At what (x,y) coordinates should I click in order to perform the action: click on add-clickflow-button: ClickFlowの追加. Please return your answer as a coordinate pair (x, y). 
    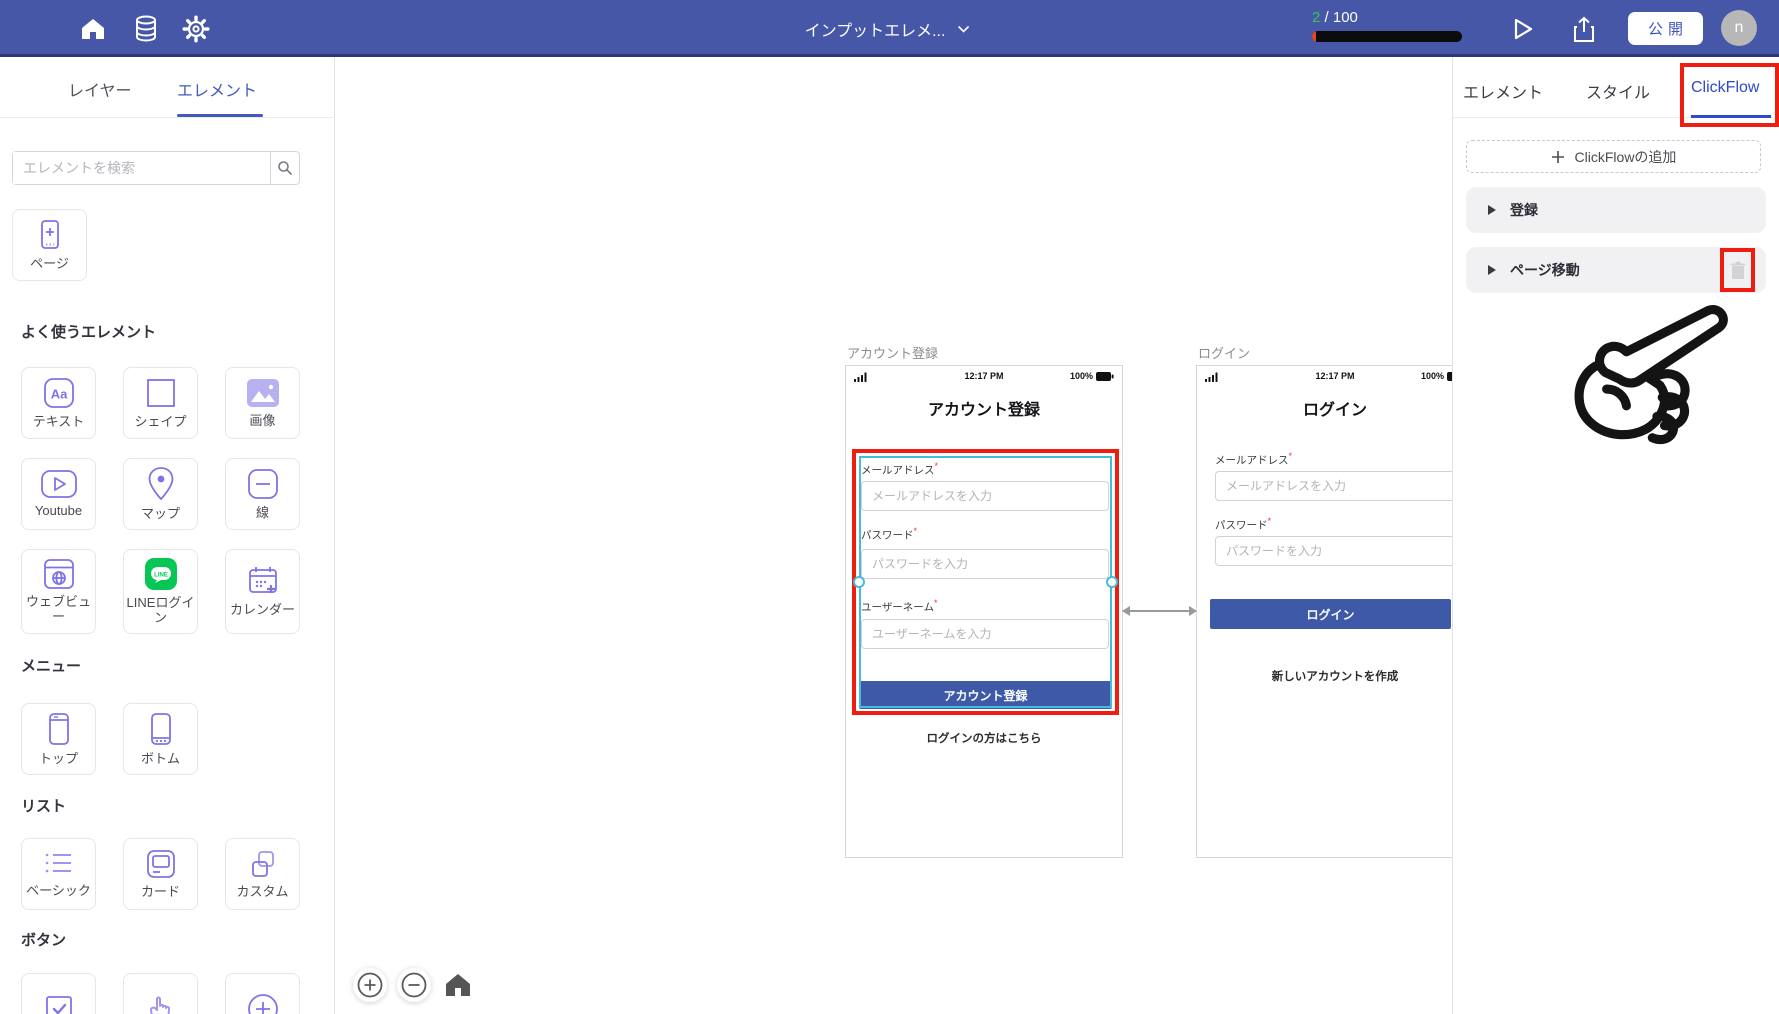
    Looking at the image, I should click on (1613, 156).